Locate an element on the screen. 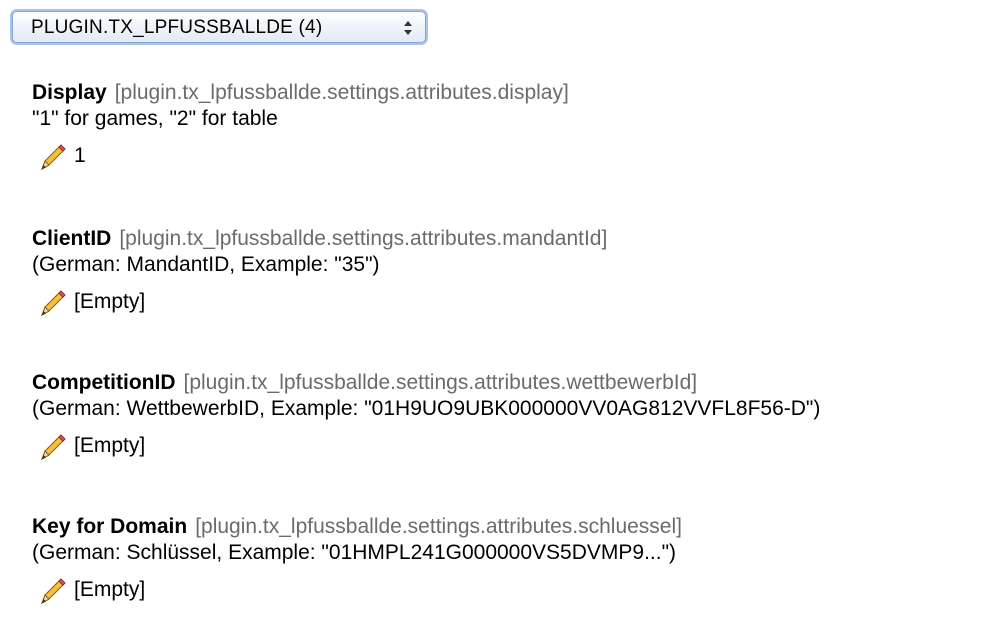 This screenshot has height=642, width=1000. category-select-label: PLUGIN.TX_LPFUSSBALLDE (4) is located at coordinates (177, 27).